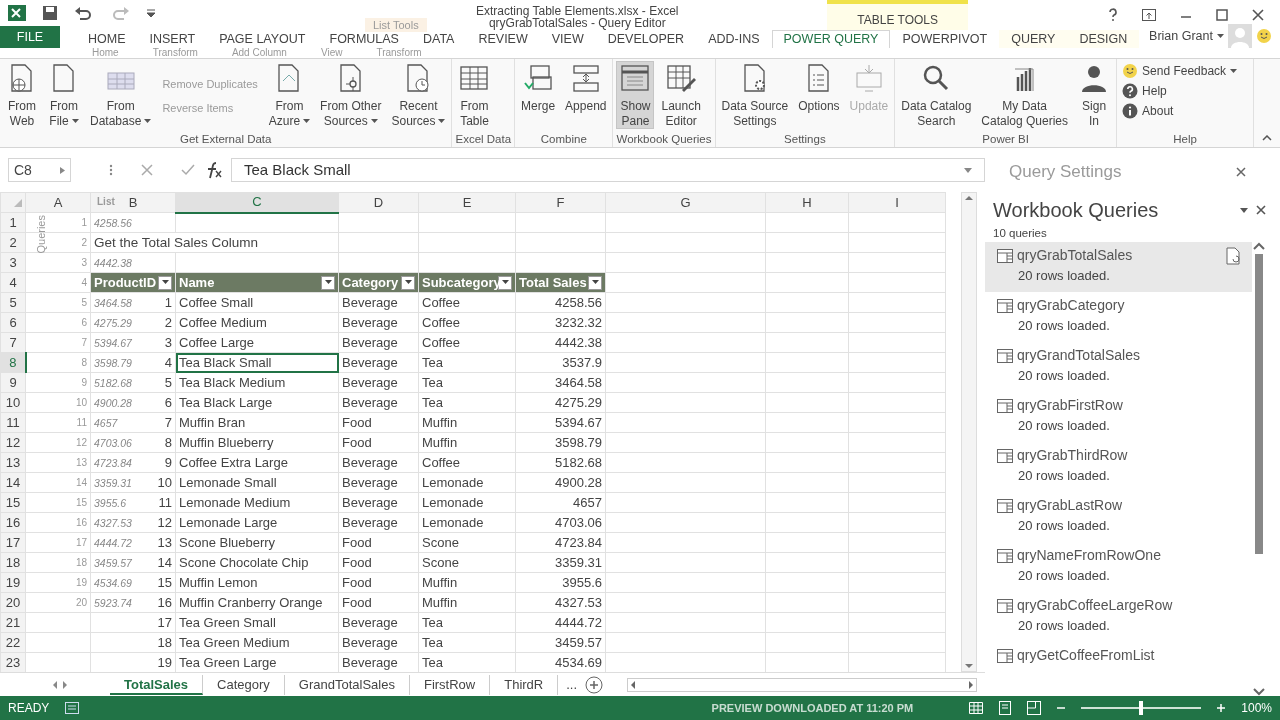 The height and width of the screenshot is (720, 1280). What do you see at coordinates (1118, 317) in the screenshot?
I see `query-item: qryGrabCategory 20 rows loaded.` at bounding box center [1118, 317].